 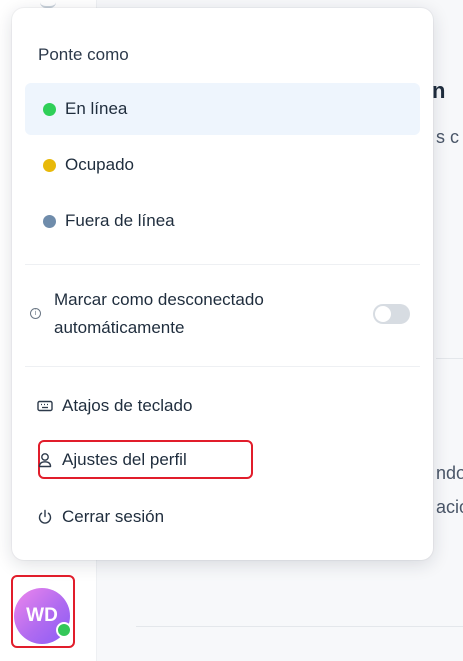 What do you see at coordinates (391, 314) in the screenshot?
I see `auto-offline-toggle` at bounding box center [391, 314].